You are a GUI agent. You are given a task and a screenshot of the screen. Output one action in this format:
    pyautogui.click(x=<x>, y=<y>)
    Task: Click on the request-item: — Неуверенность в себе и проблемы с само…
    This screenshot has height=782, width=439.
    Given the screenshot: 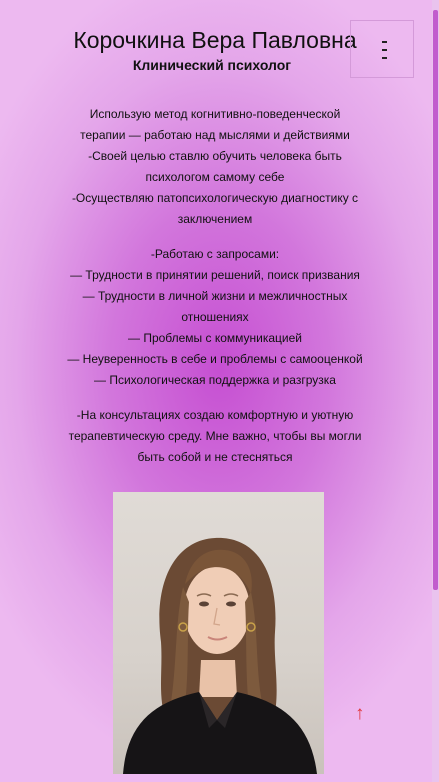 What is the action you would take?
    pyautogui.click(x=215, y=359)
    